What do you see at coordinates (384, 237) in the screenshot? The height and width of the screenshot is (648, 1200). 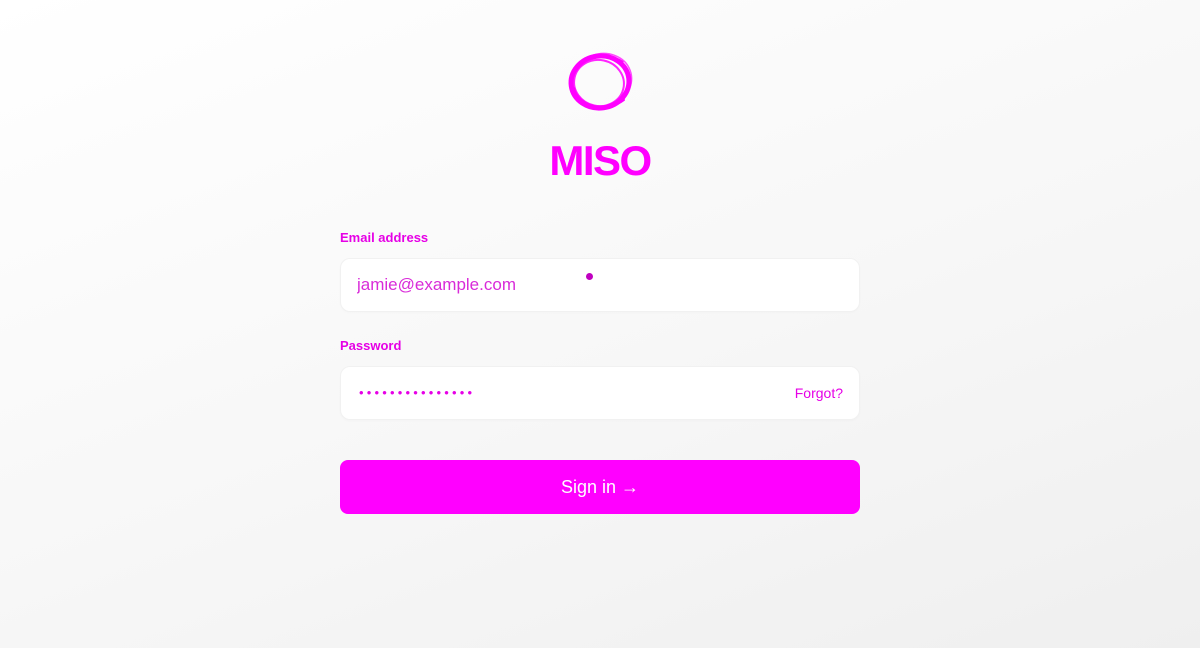 I see `email-label: Email address` at bounding box center [384, 237].